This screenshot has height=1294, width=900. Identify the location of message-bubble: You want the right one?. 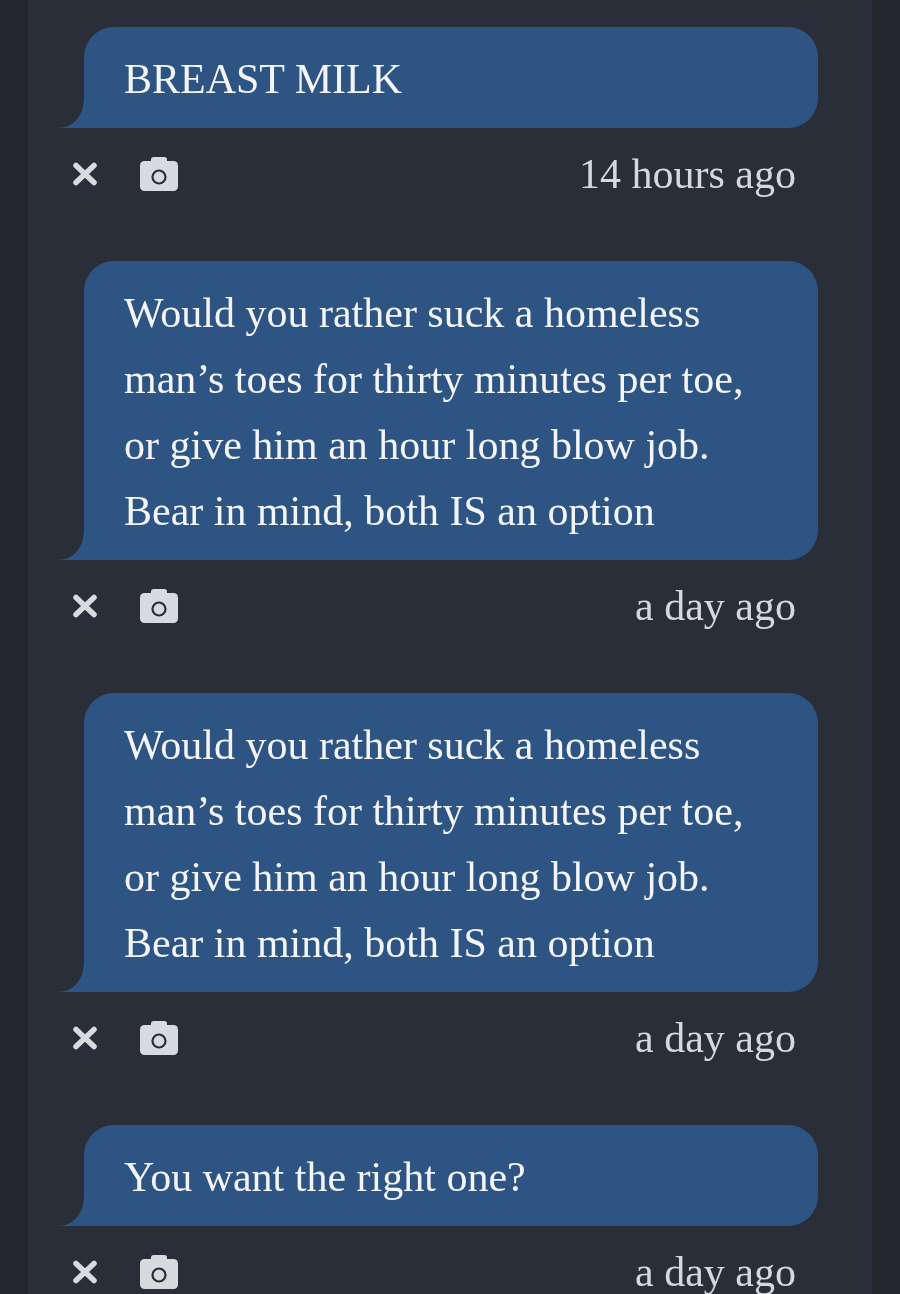
(439, 1175).